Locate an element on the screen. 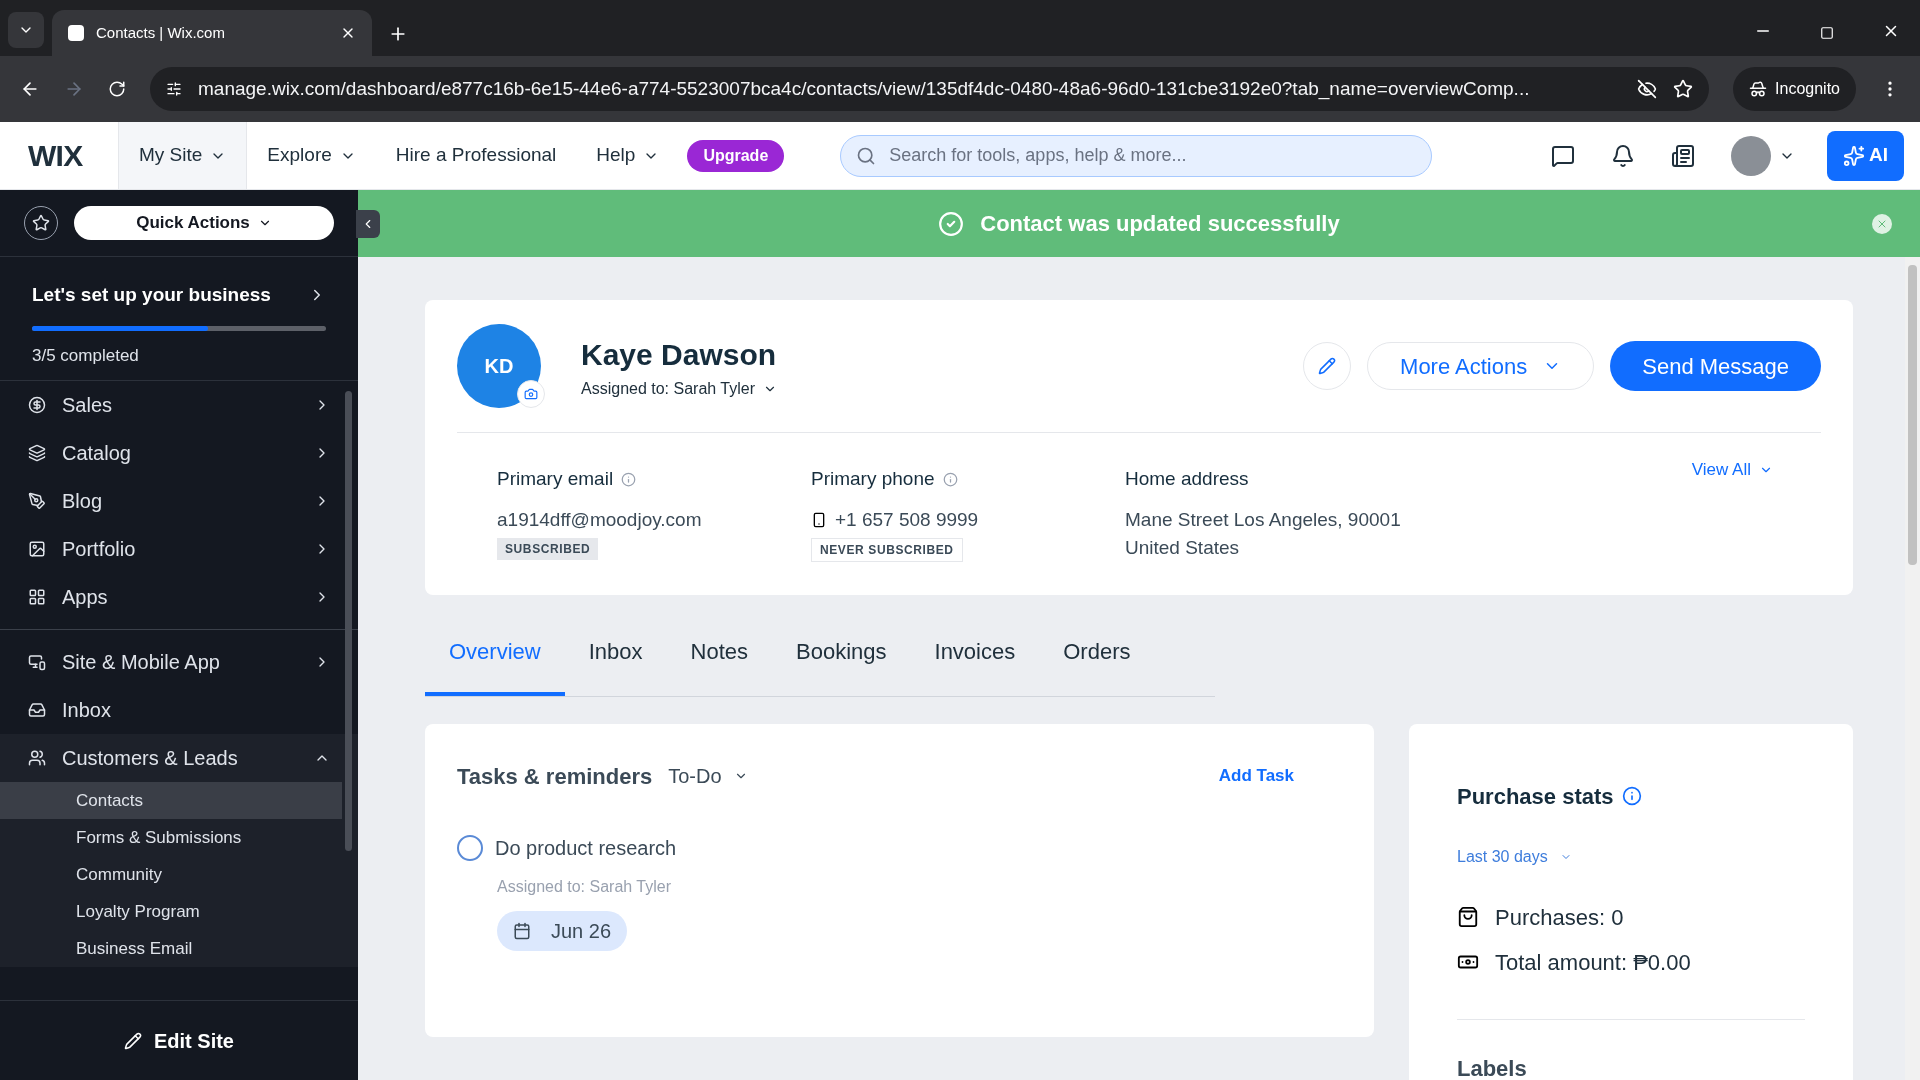 This screenshot has height=1080, width=1920. sidebar-item: Apps is located at coordinates (179, 597).